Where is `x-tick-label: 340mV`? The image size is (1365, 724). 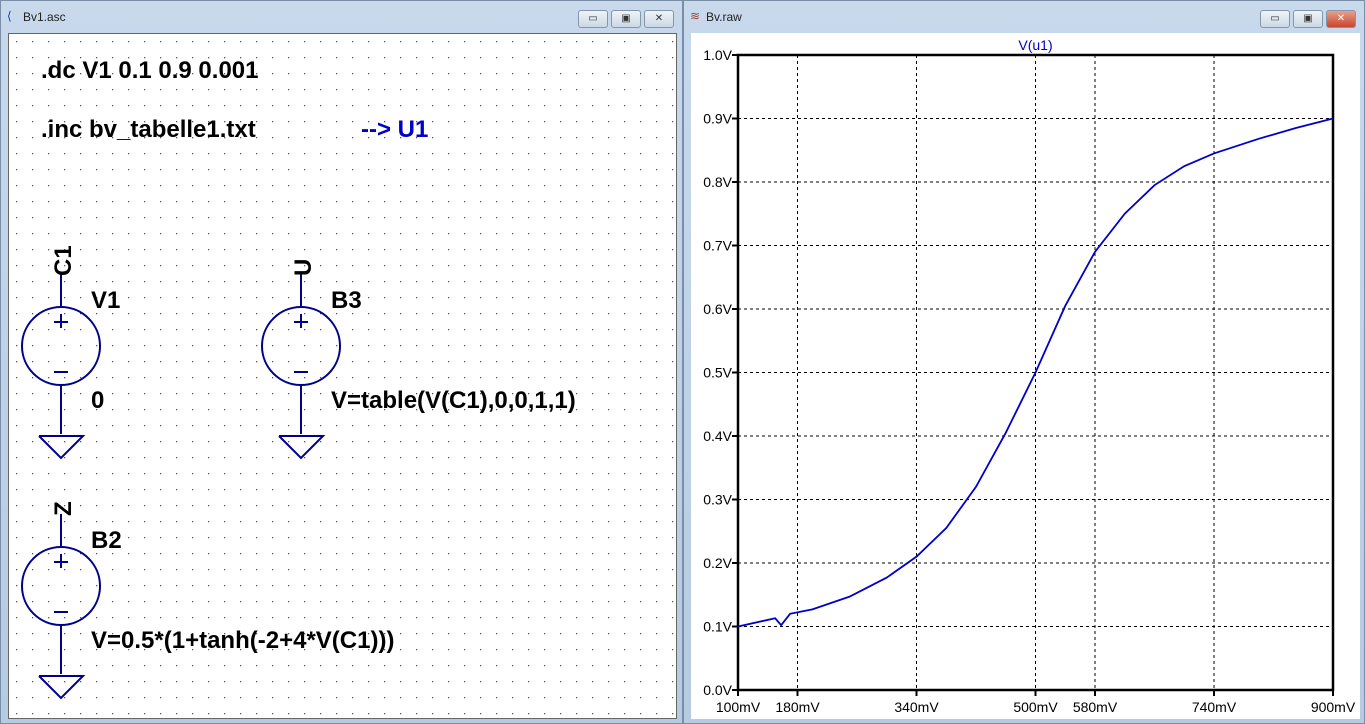 x-tick-label: 340mV is located at coordinates (916, 707).